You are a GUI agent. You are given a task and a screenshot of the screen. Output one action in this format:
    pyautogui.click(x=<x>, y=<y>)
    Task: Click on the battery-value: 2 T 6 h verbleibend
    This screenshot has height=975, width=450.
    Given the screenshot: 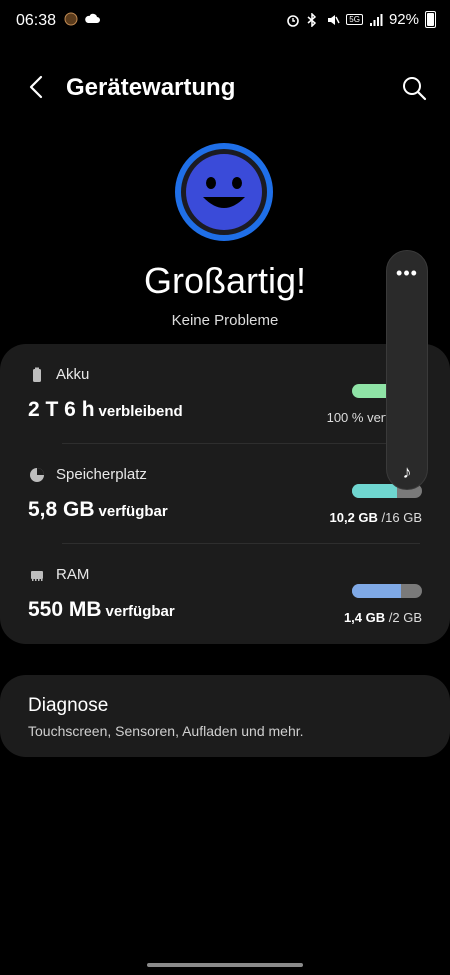 What is the action you would take?
    pyautogui.click(x=105, y=410)
    